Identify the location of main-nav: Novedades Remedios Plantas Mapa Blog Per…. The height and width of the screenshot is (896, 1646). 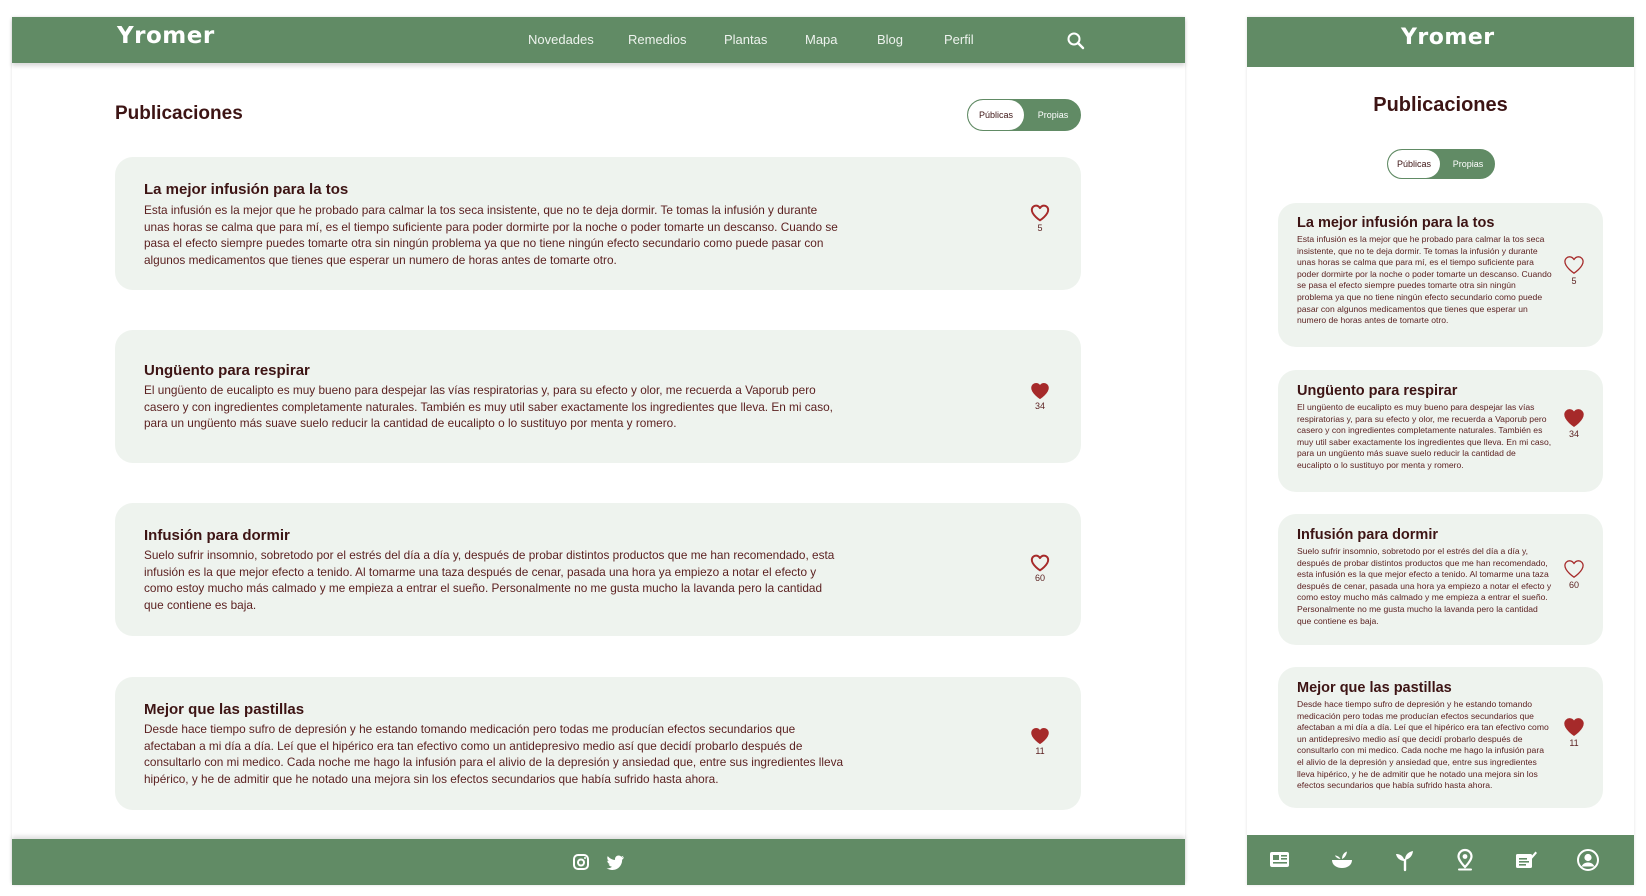
(598, 40).